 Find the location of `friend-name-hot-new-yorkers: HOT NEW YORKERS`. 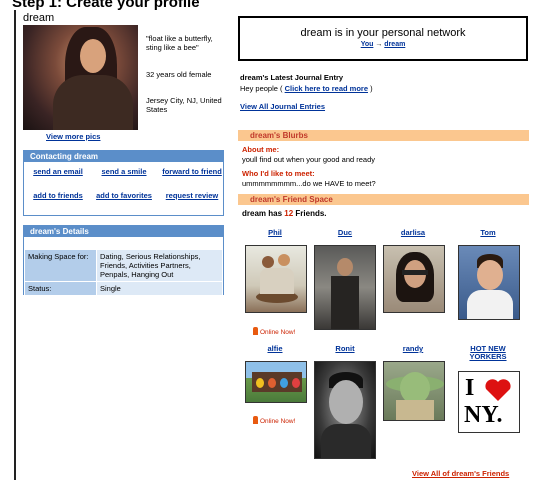

friend-name-hot-new-yorkers: HOT NEW YORKERS is located at coordinates (488, 353).